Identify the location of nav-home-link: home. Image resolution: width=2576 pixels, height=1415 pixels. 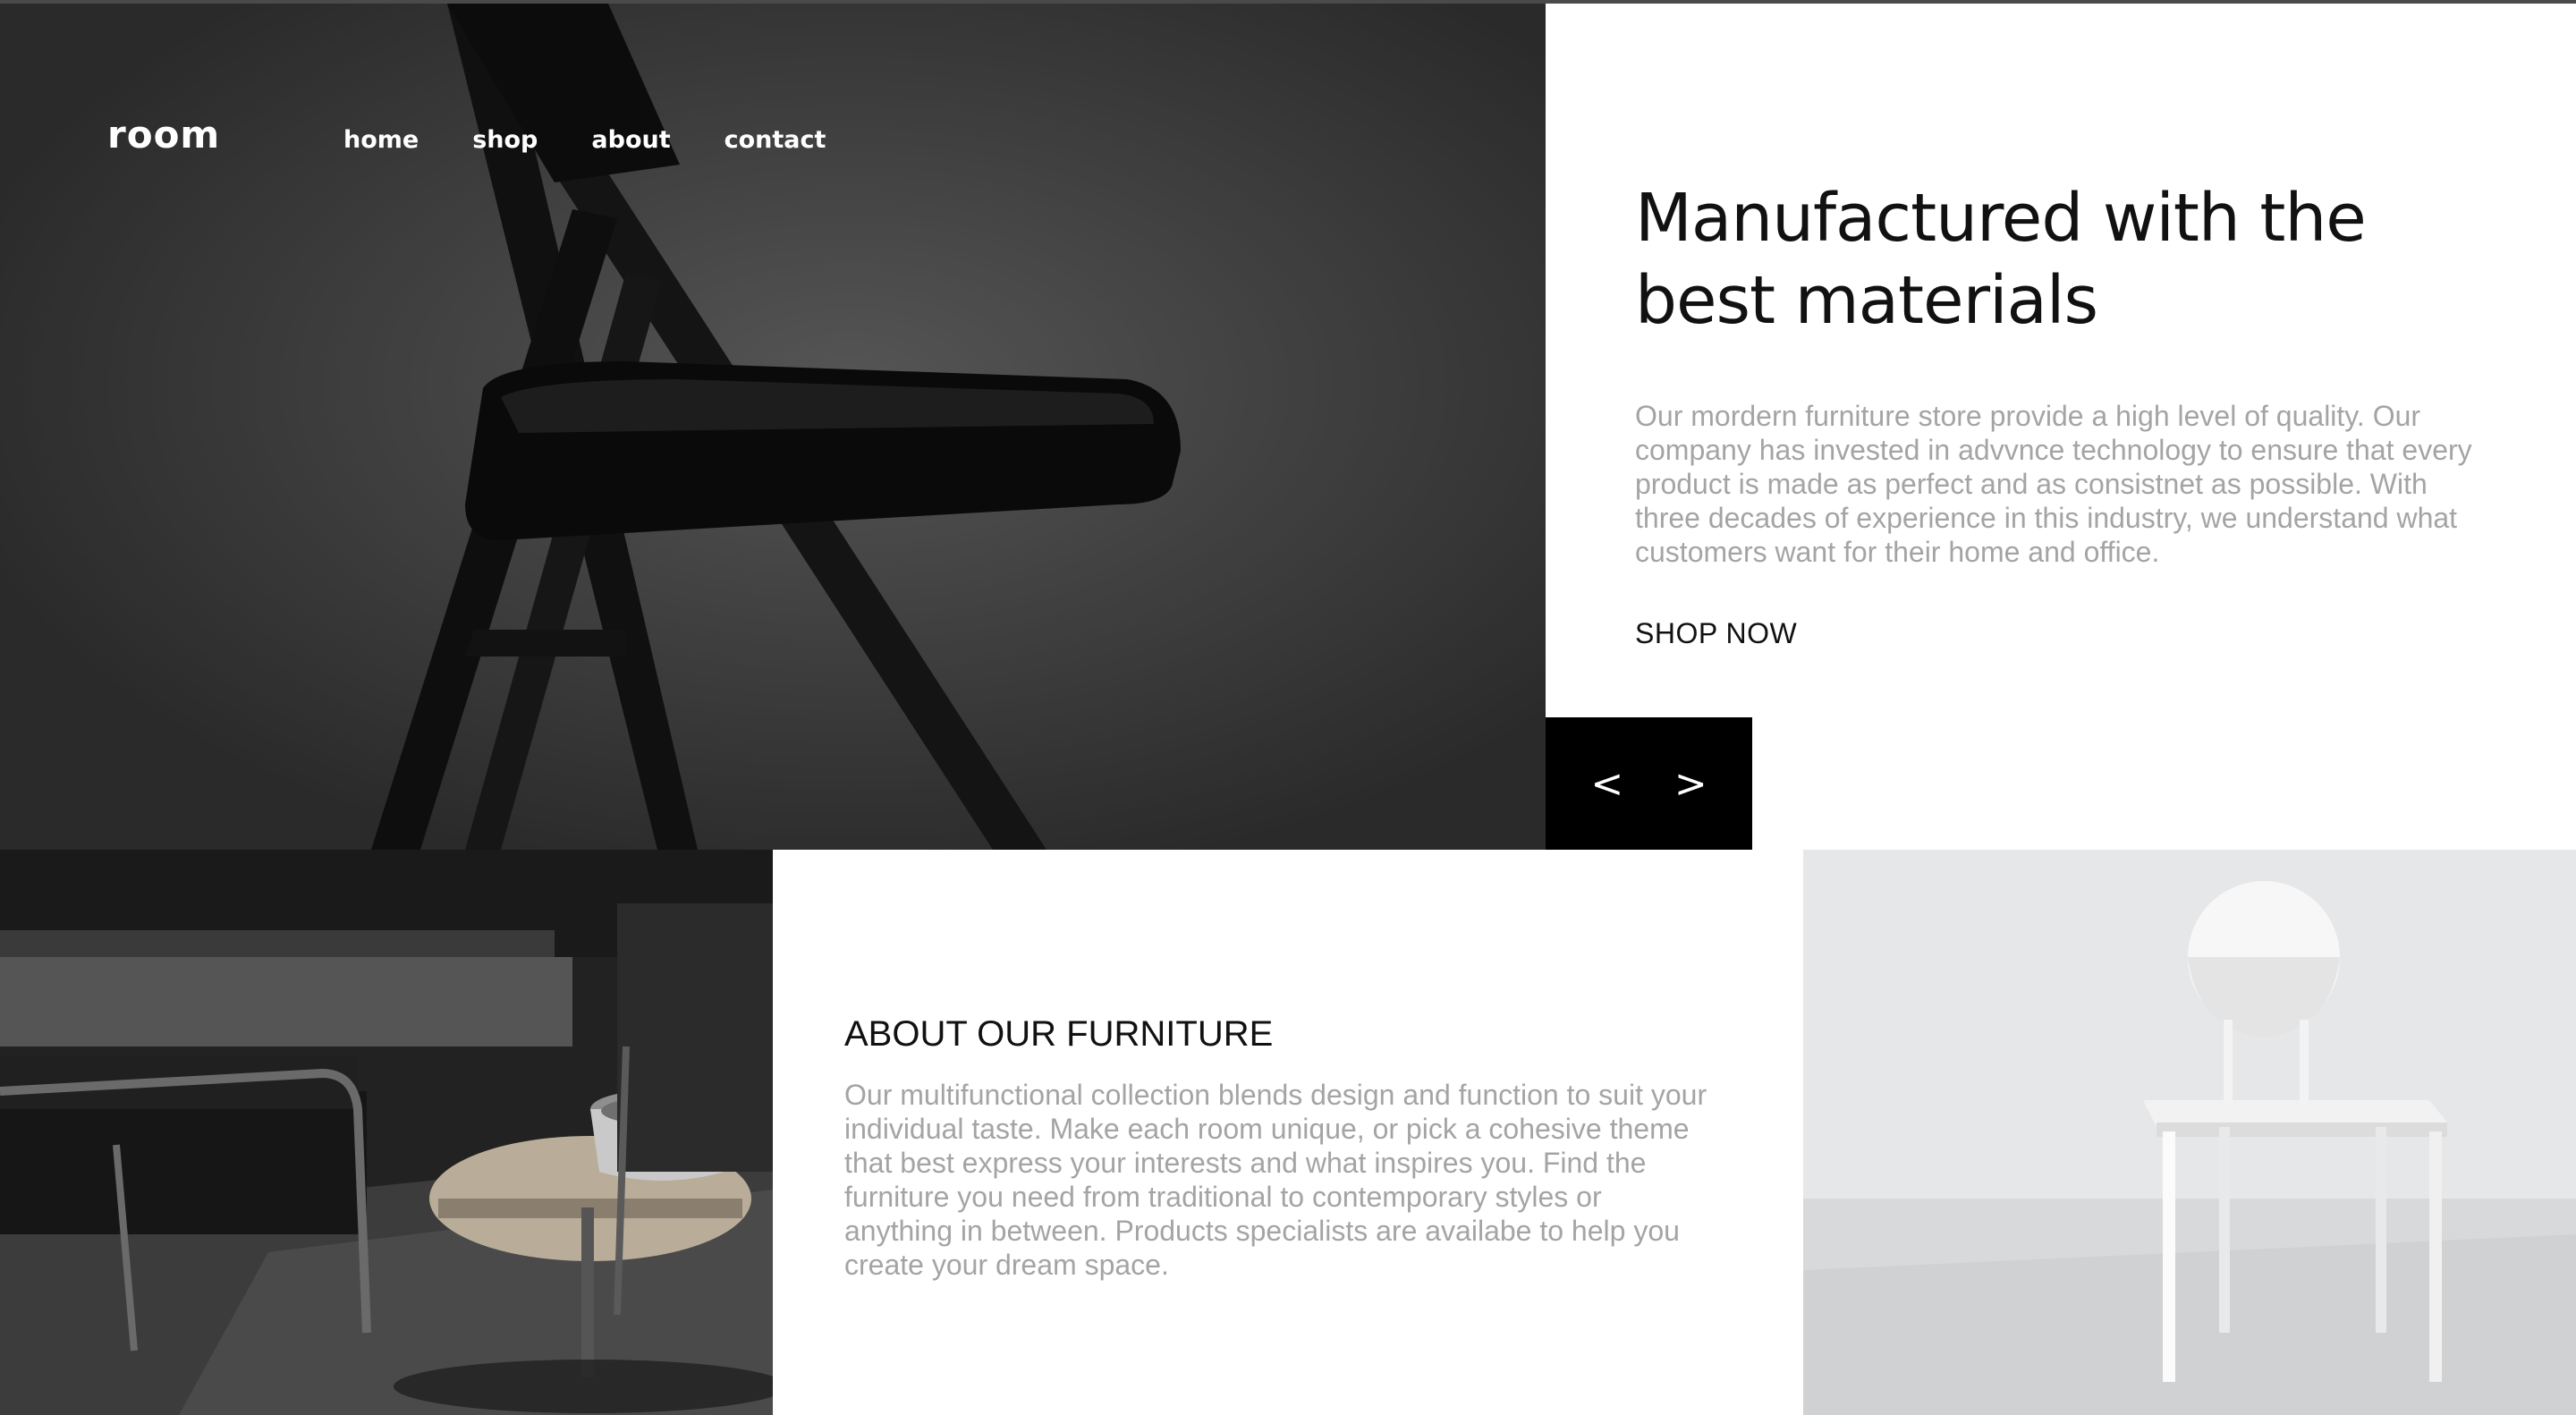
(381, 140).